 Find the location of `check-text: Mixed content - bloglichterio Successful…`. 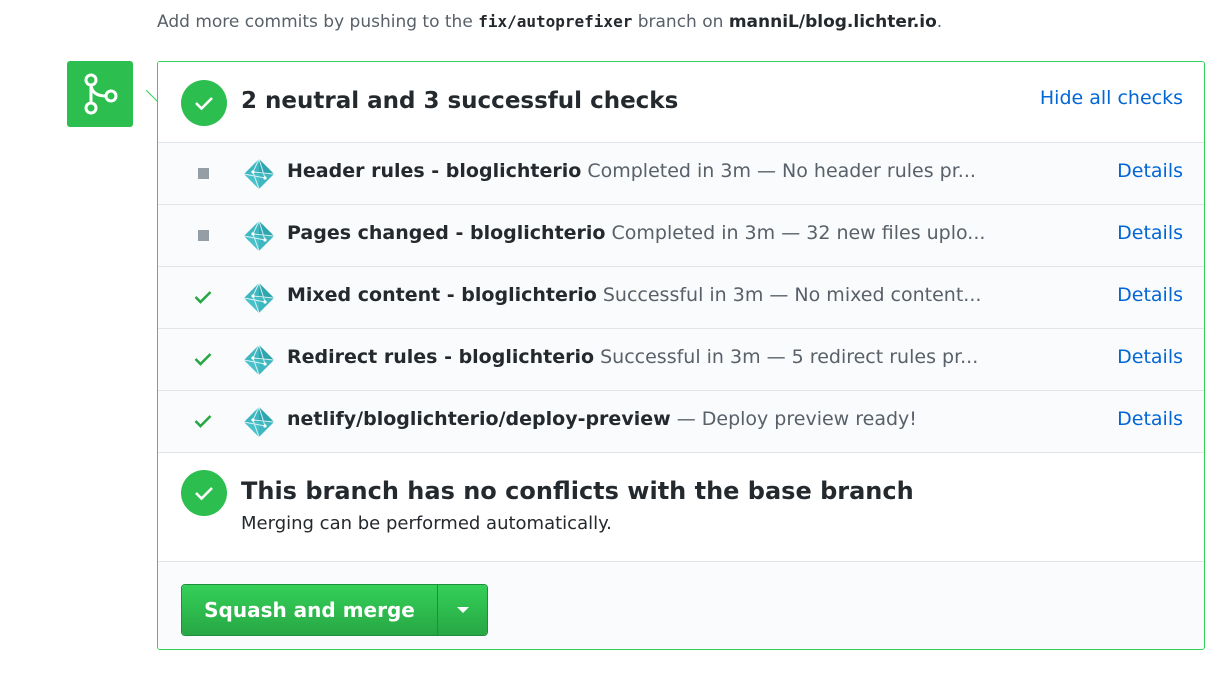

check-text: Mixed content - bloglichterio Successful… is located at coordinates (697, 295).